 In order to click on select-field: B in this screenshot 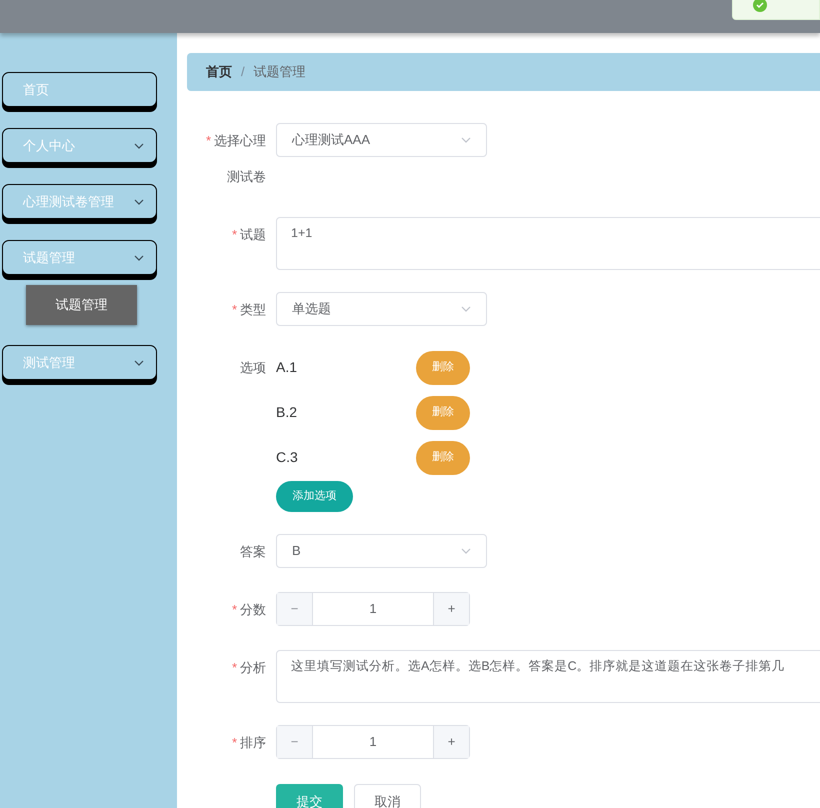, I will do `click(381, 551)`.